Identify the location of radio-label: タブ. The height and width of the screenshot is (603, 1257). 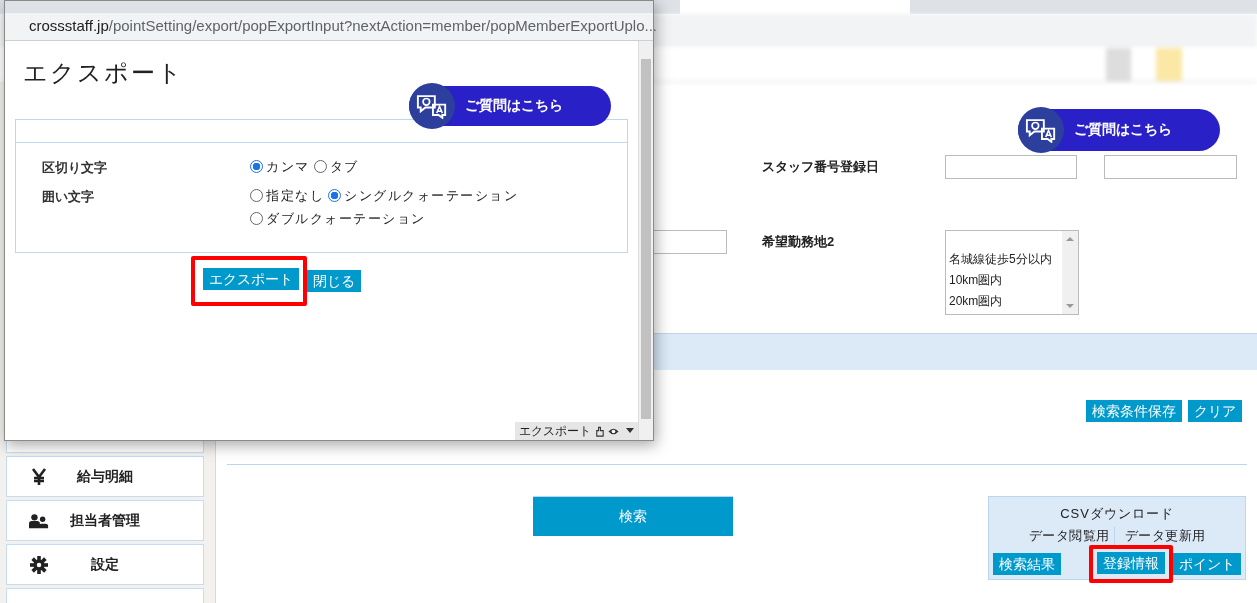
(344, 166).